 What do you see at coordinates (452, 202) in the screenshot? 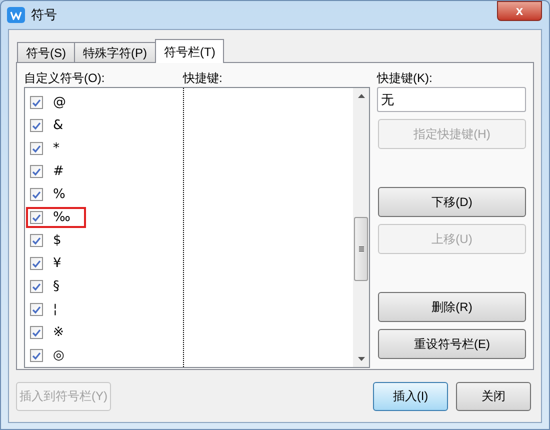
I see `action-button: 下移(D)` at bounding box center [452, 202].